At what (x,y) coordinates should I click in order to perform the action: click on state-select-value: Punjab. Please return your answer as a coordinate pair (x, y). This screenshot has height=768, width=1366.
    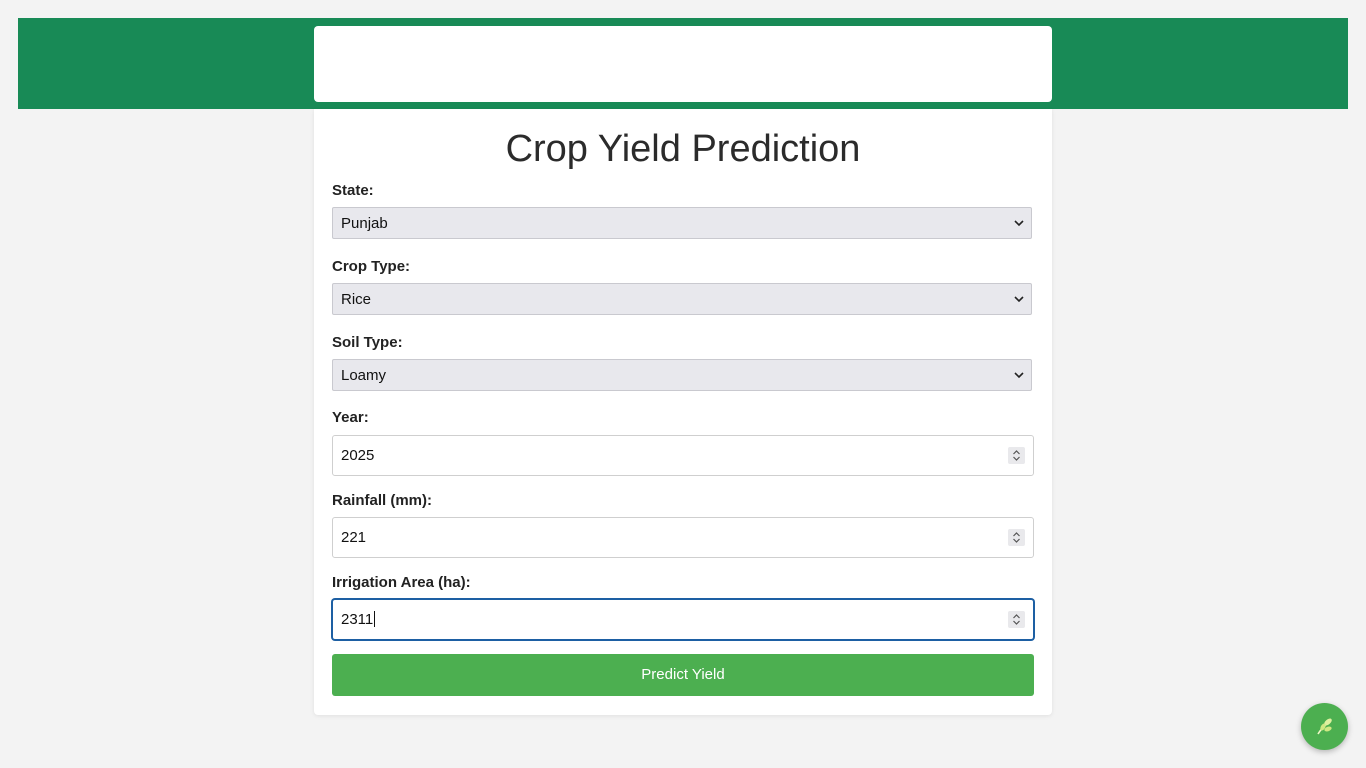
    Looking at the image, I should click on (364, 223).